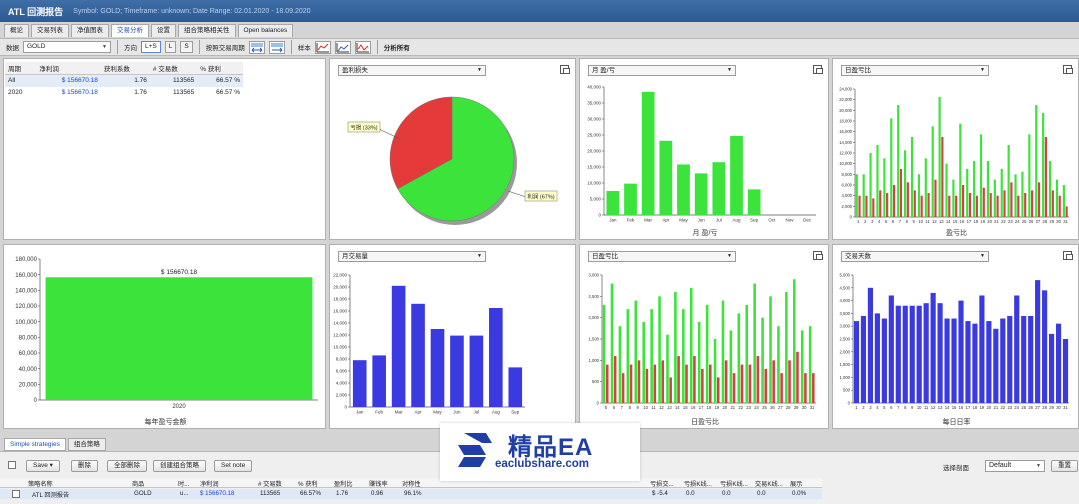 The width and height of the screenshot is (1079, 504). I want to click on save-button: Save ▾, so click(43, 466).